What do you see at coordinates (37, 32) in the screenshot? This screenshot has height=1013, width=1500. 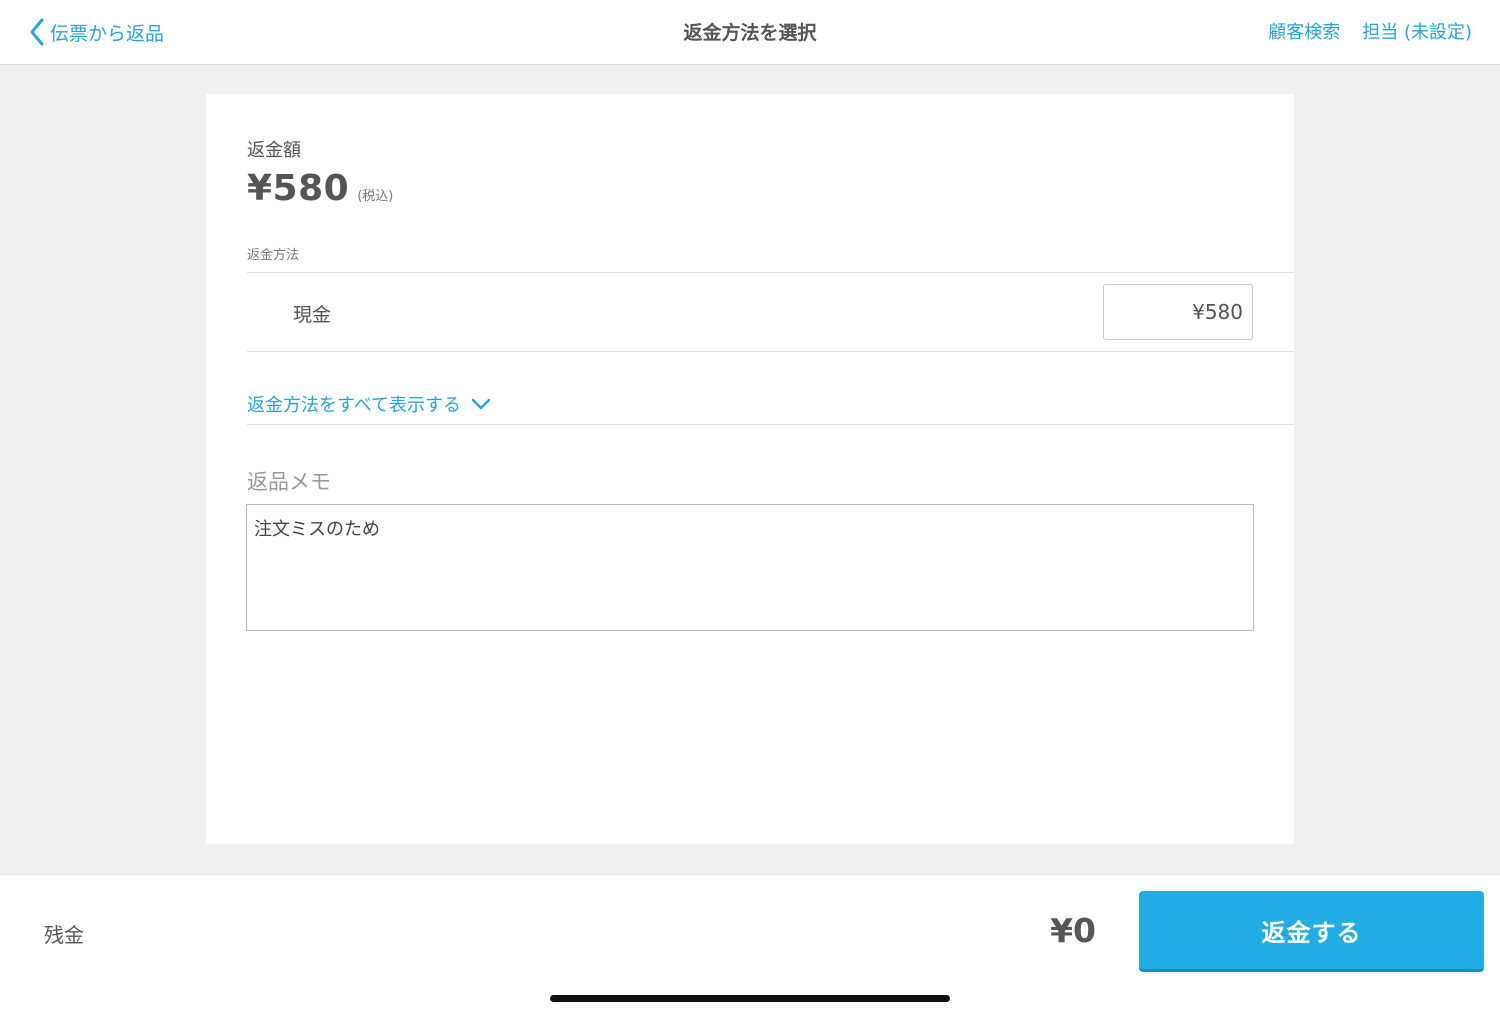 I see `chevron-left-icon` at bounding box center [37, 32].